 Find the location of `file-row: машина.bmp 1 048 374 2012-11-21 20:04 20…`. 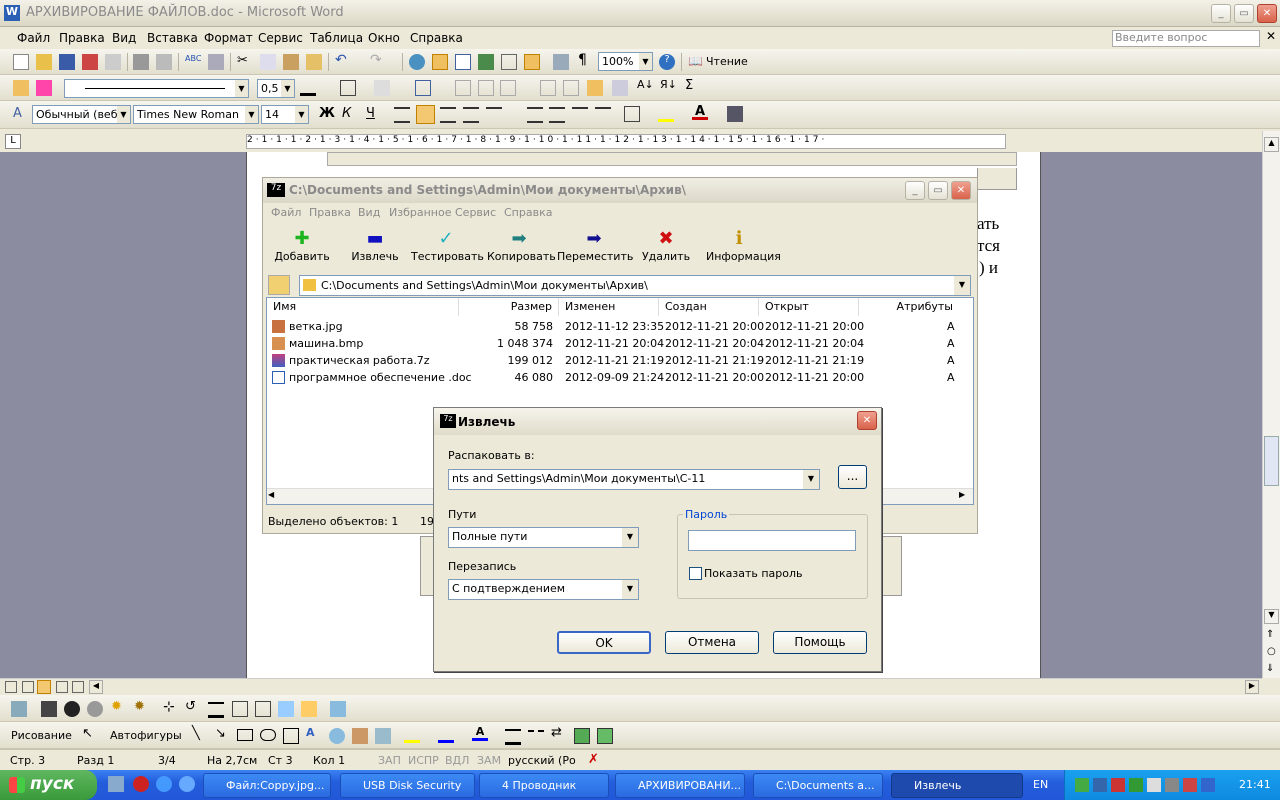

file-row: машина.bmp 1 048 374 2012-11-21 20:04 20… is located at coordinates (620, 343).